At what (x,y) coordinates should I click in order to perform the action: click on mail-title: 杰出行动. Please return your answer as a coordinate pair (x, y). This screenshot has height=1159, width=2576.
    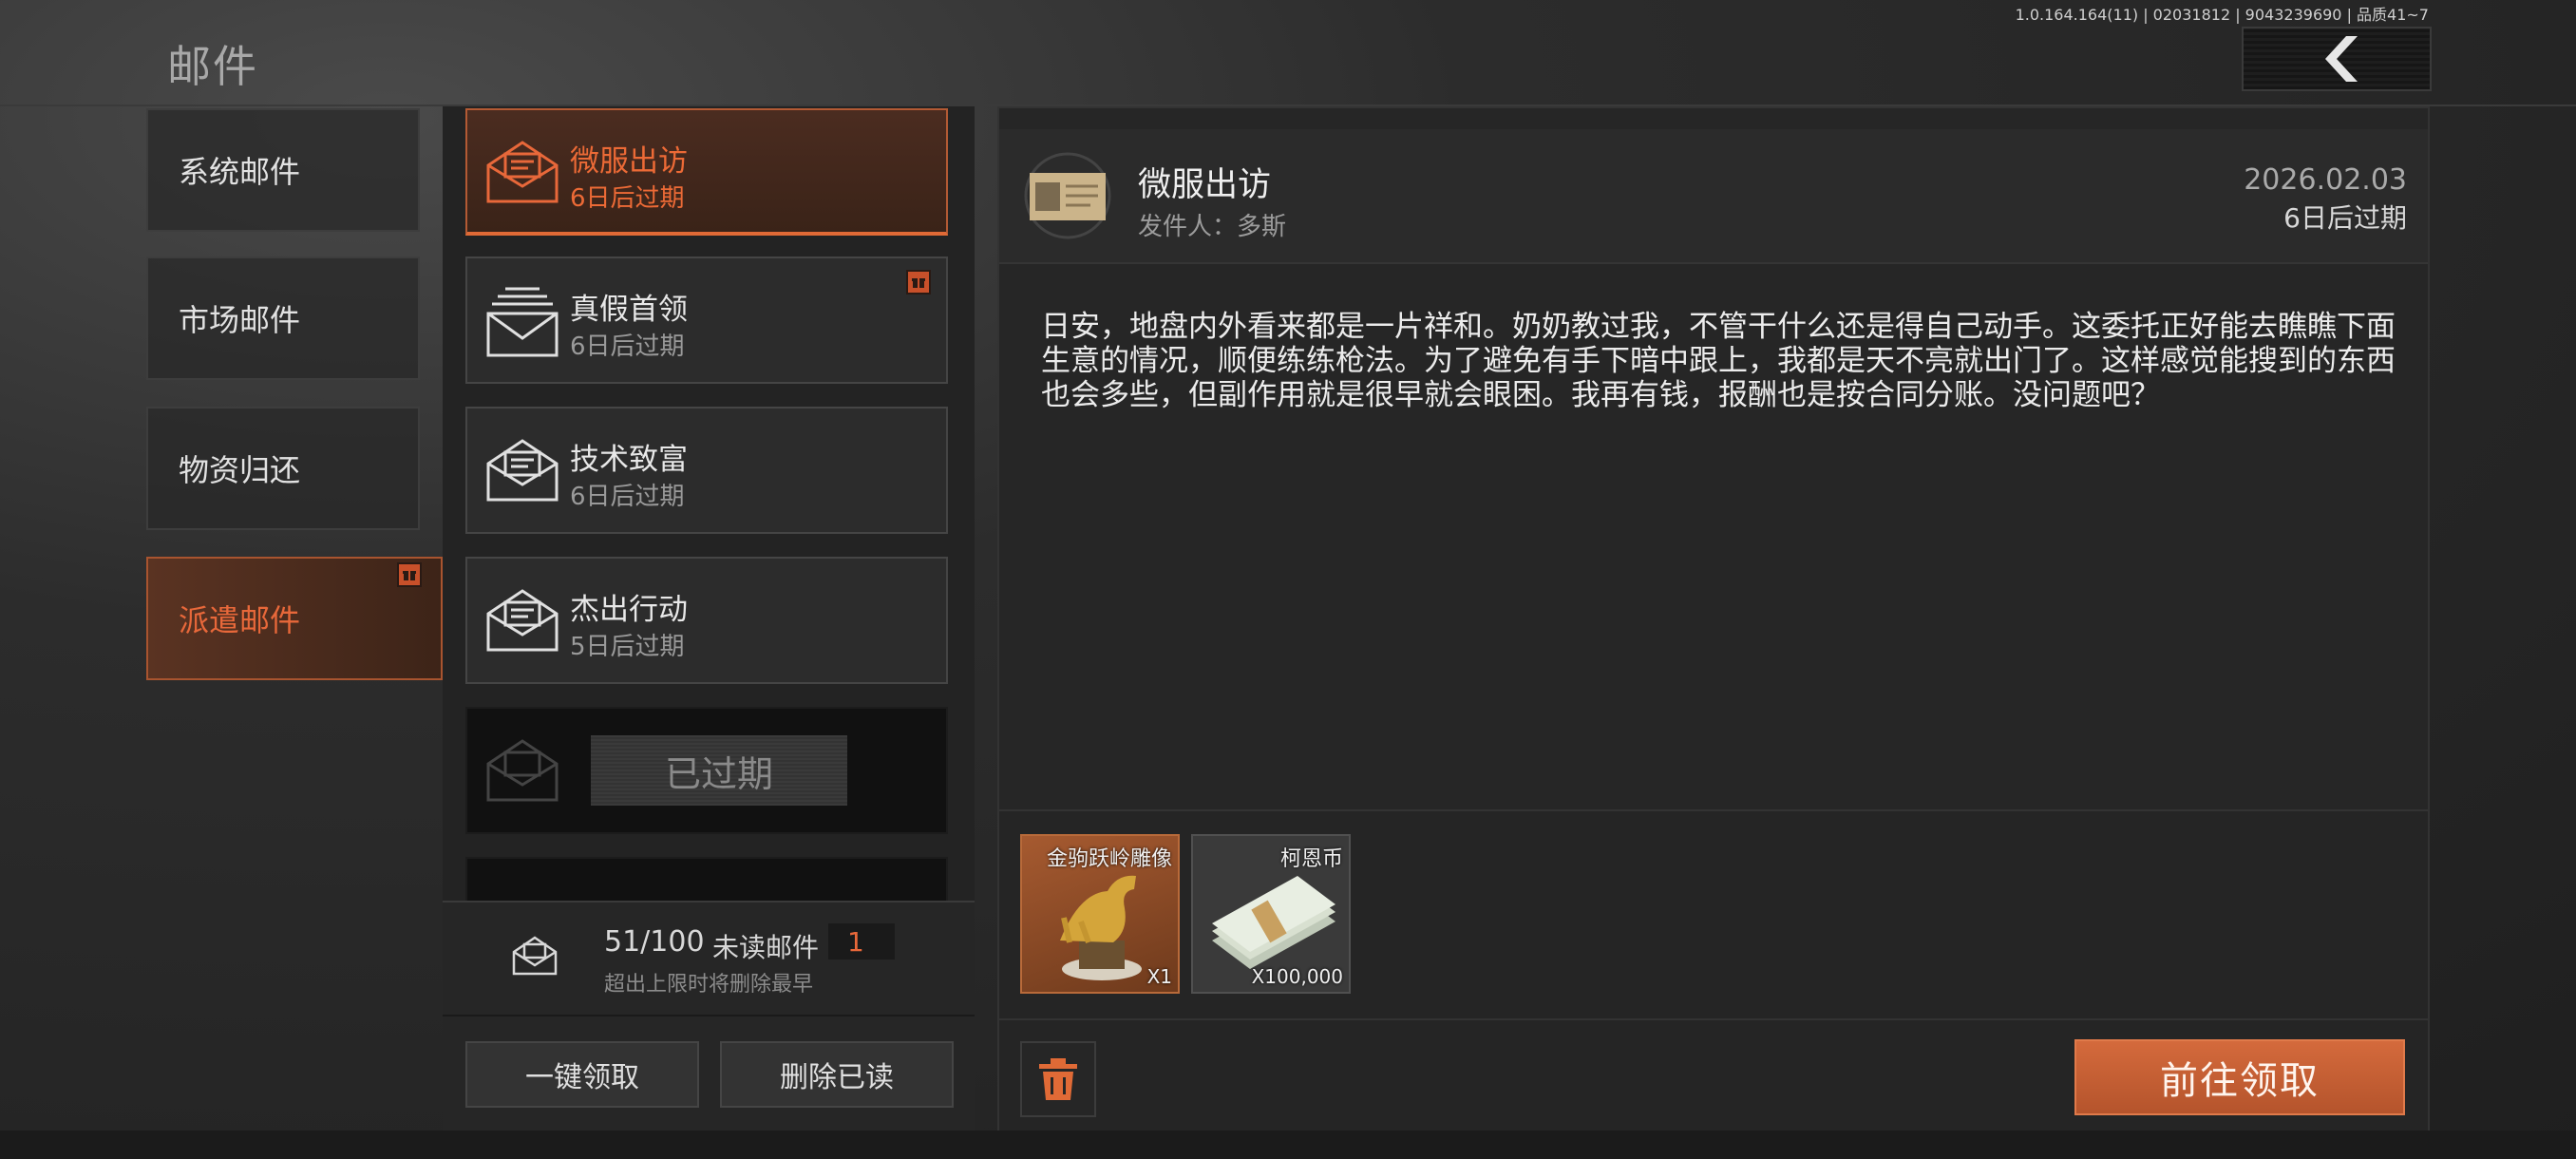
    Looking at the image, I should click on (629, 610).